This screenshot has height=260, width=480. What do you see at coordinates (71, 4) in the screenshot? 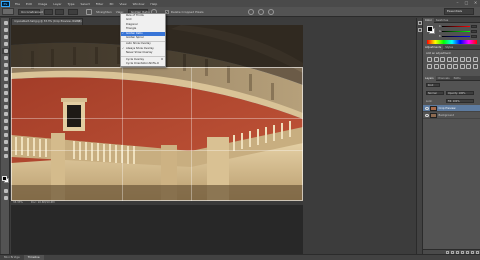
I see `menu-type: Type` at bounding box center [71, 4].